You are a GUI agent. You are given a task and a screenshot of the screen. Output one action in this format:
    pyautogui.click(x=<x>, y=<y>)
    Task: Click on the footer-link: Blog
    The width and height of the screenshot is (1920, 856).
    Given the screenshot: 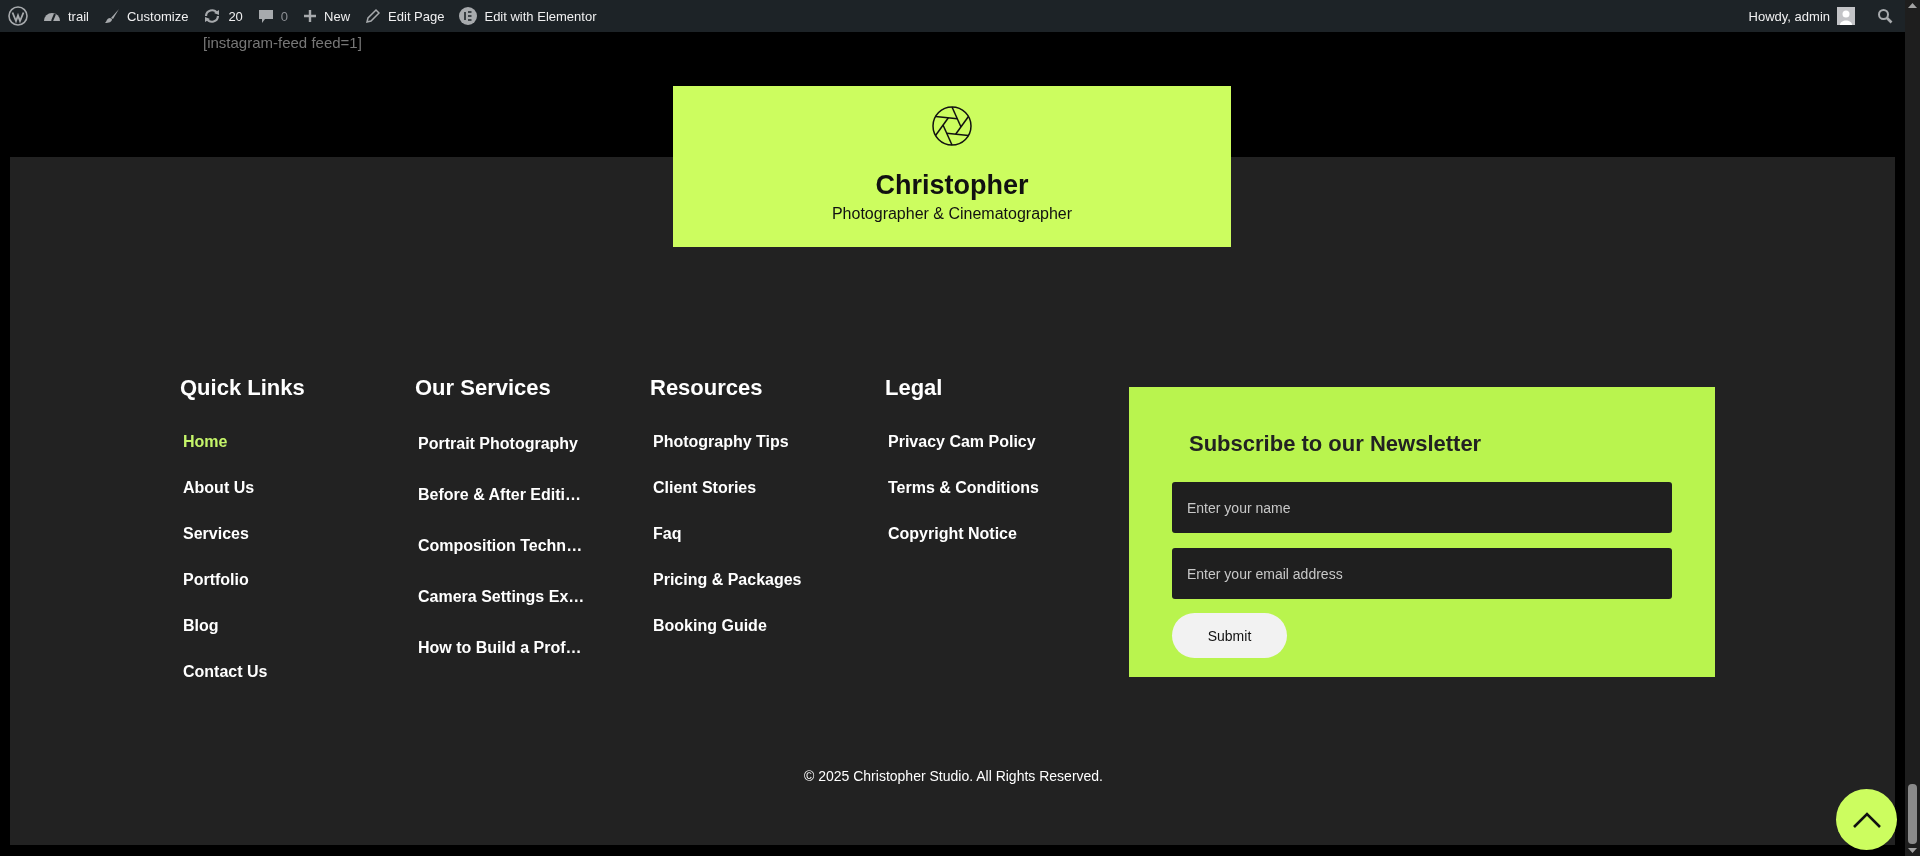 What is the action you would take?
    pyautogui.click(x=297, y=626)
    